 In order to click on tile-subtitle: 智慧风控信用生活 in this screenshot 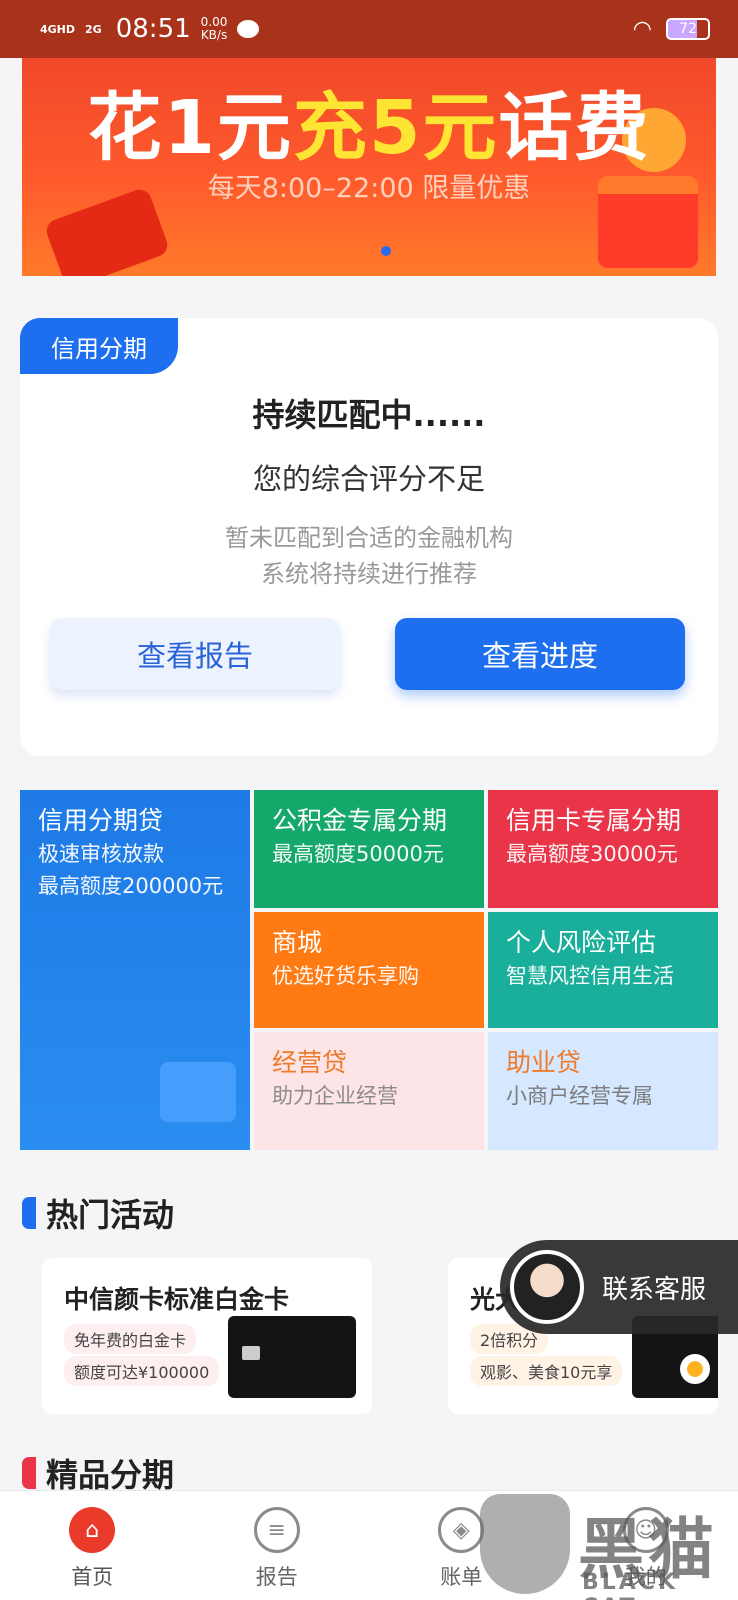, I will do `click(590, 976)`.